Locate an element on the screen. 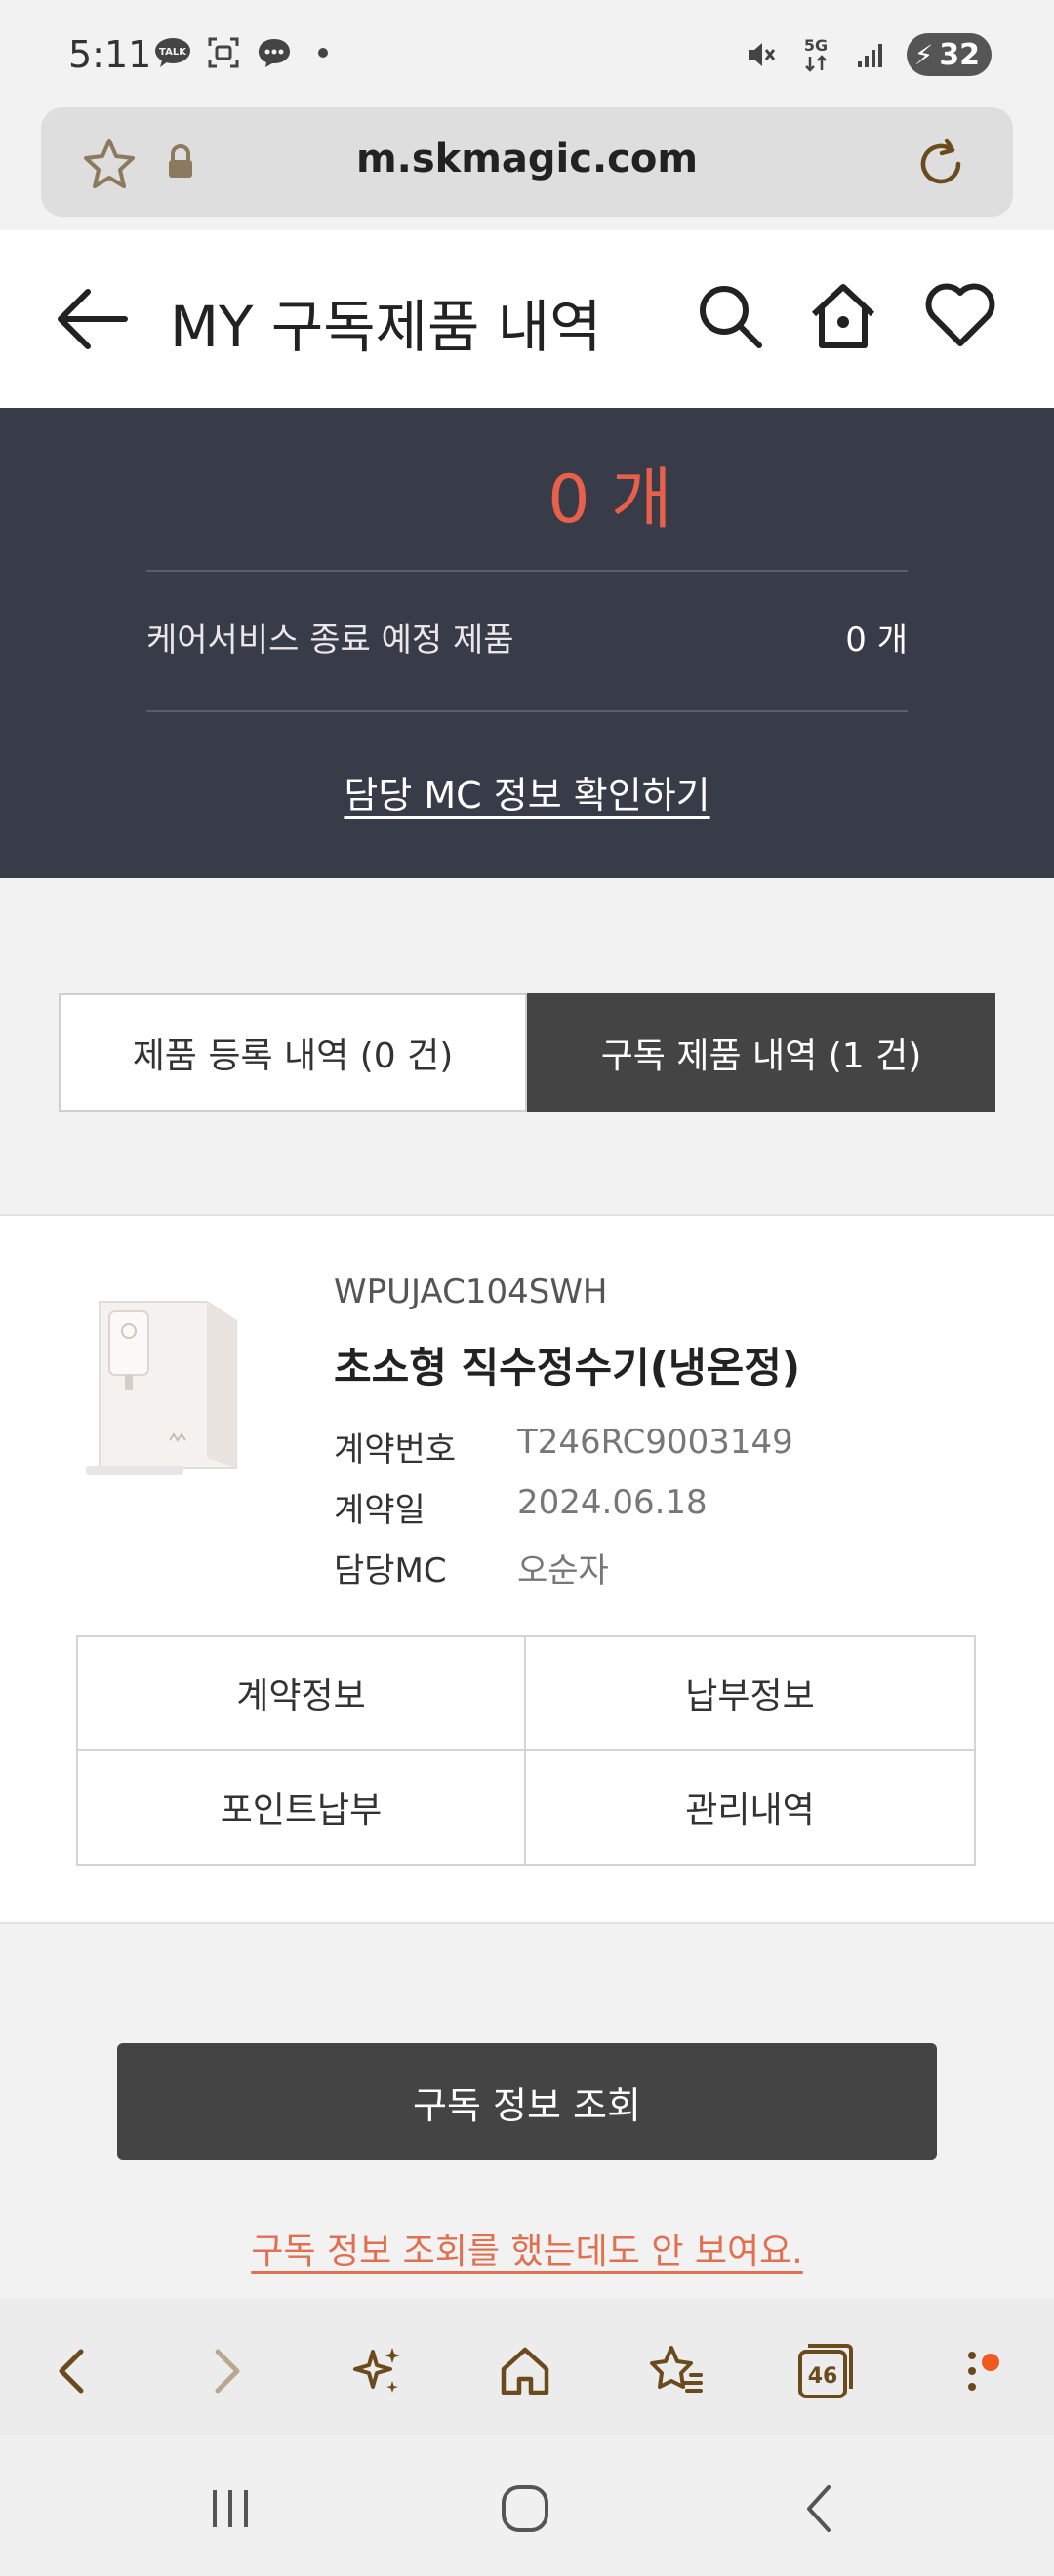 The height and width of the screenshot is (2576, 1054). screenshot-icon is located at coordinates (223, 52).